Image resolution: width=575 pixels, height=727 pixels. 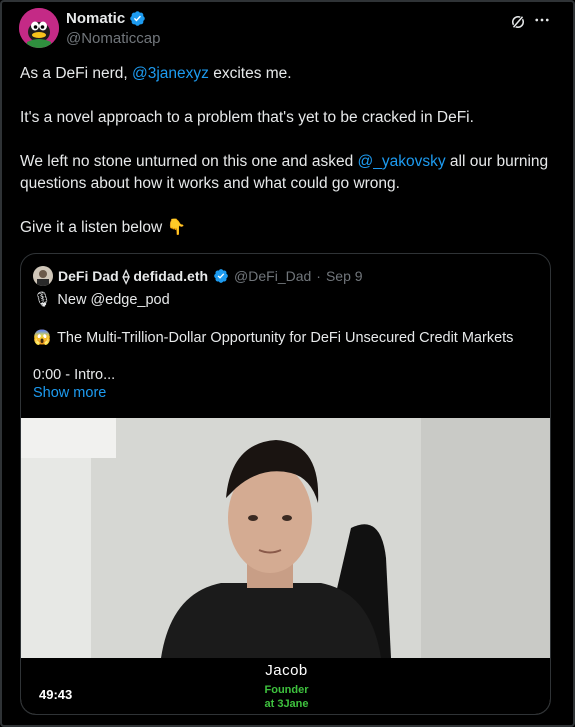 I want to click on video-caption-name: Jacob, so click(x=286, y=670).